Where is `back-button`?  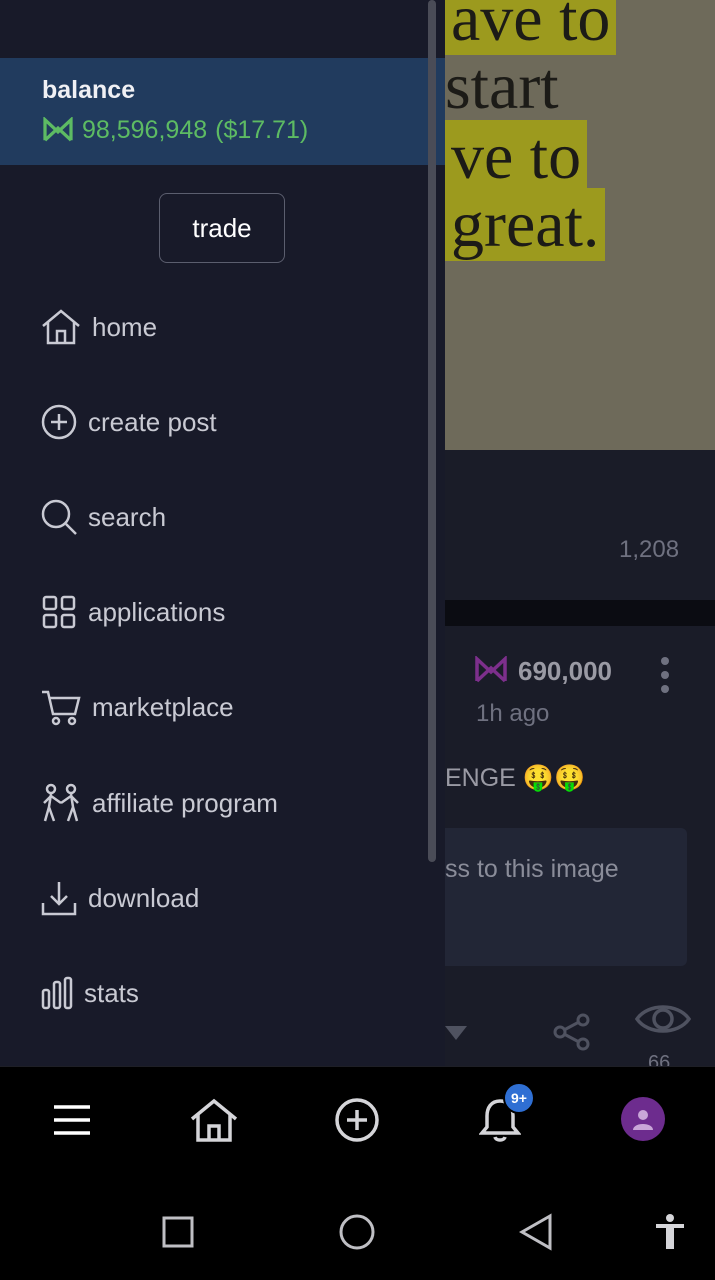 back-button is located at coordinates (536, 1232).